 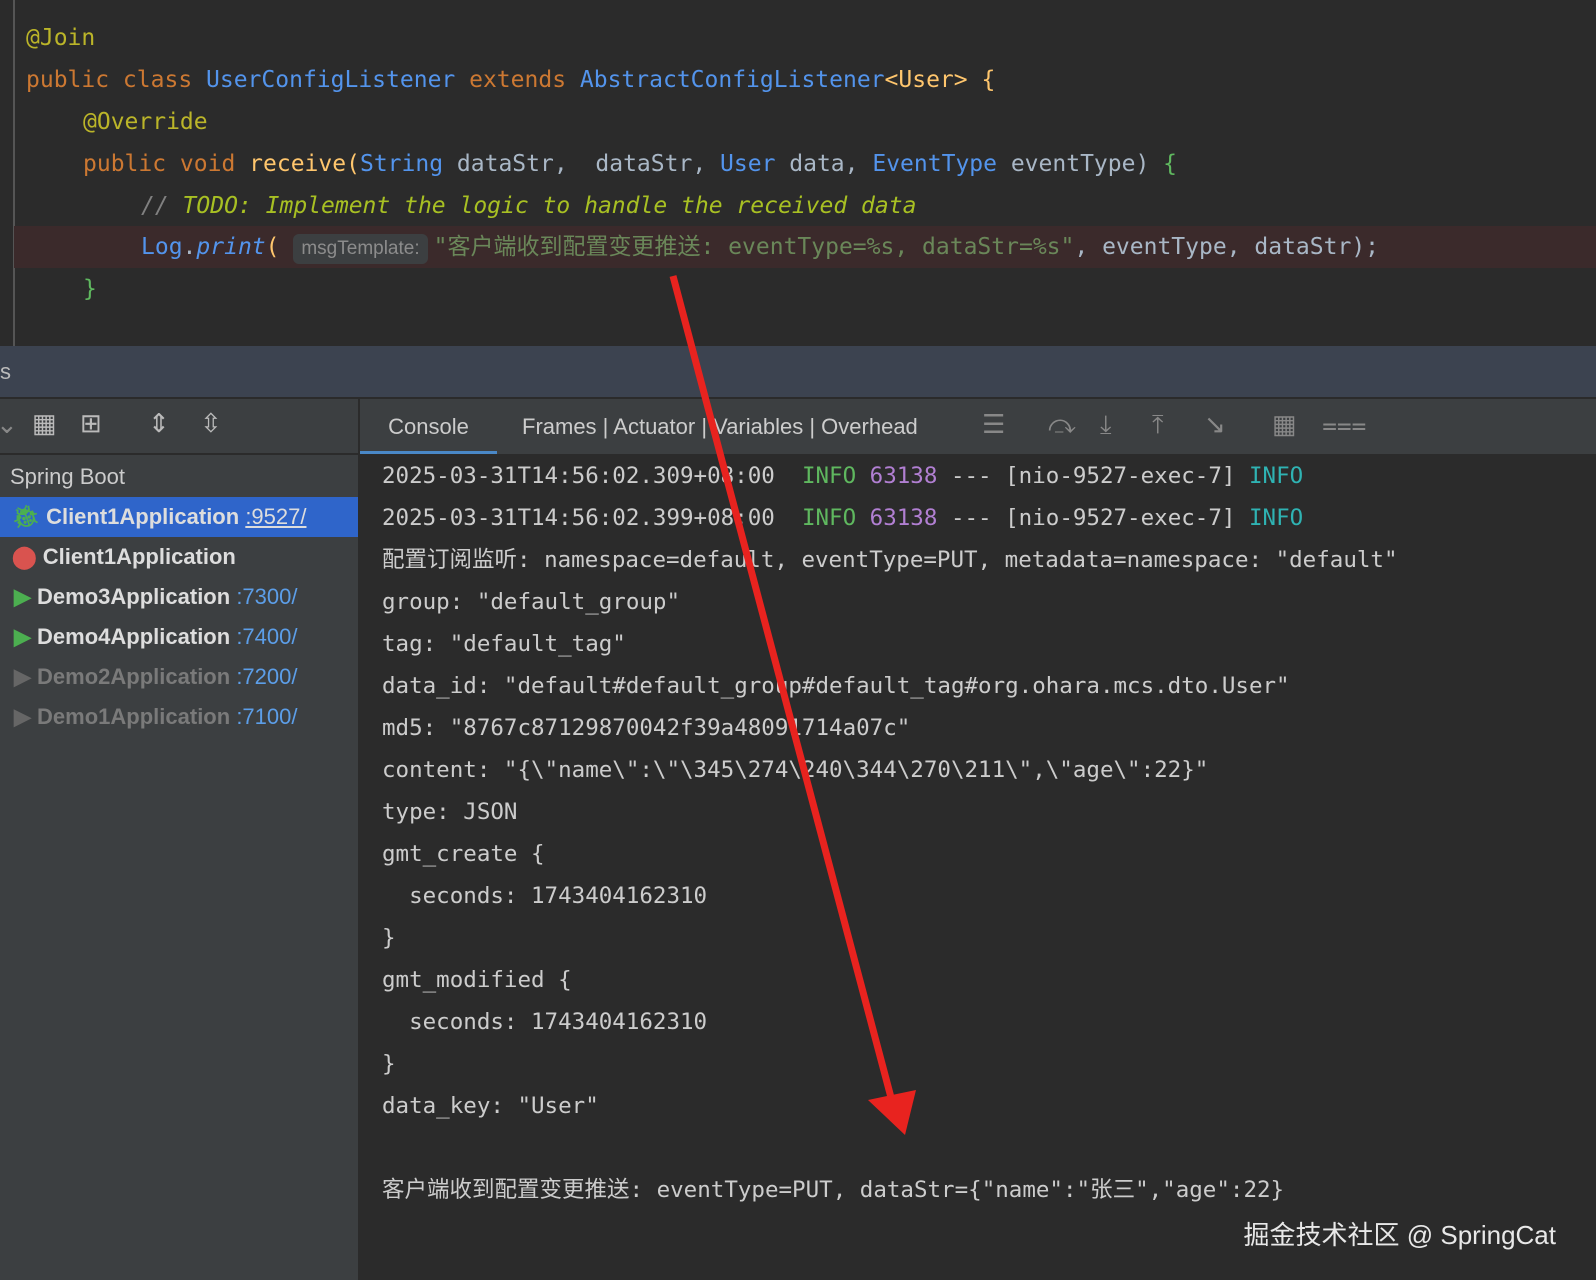 I want to click on watermark: 掘金技术社区 @ SpringCat, so click(x=1399, y=1235).